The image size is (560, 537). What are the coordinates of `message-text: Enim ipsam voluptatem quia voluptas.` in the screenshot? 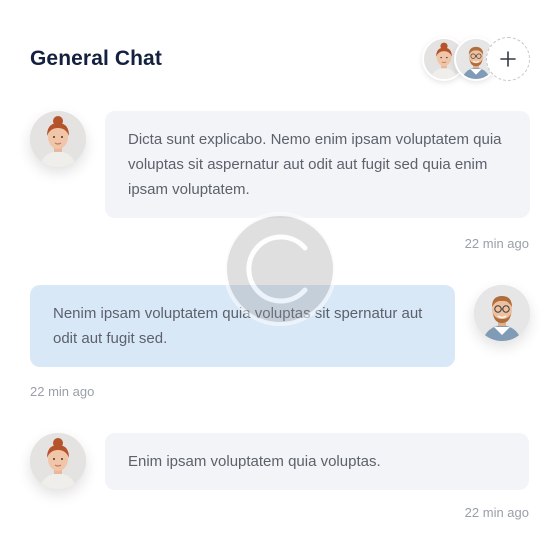 It's located at (254, 461).